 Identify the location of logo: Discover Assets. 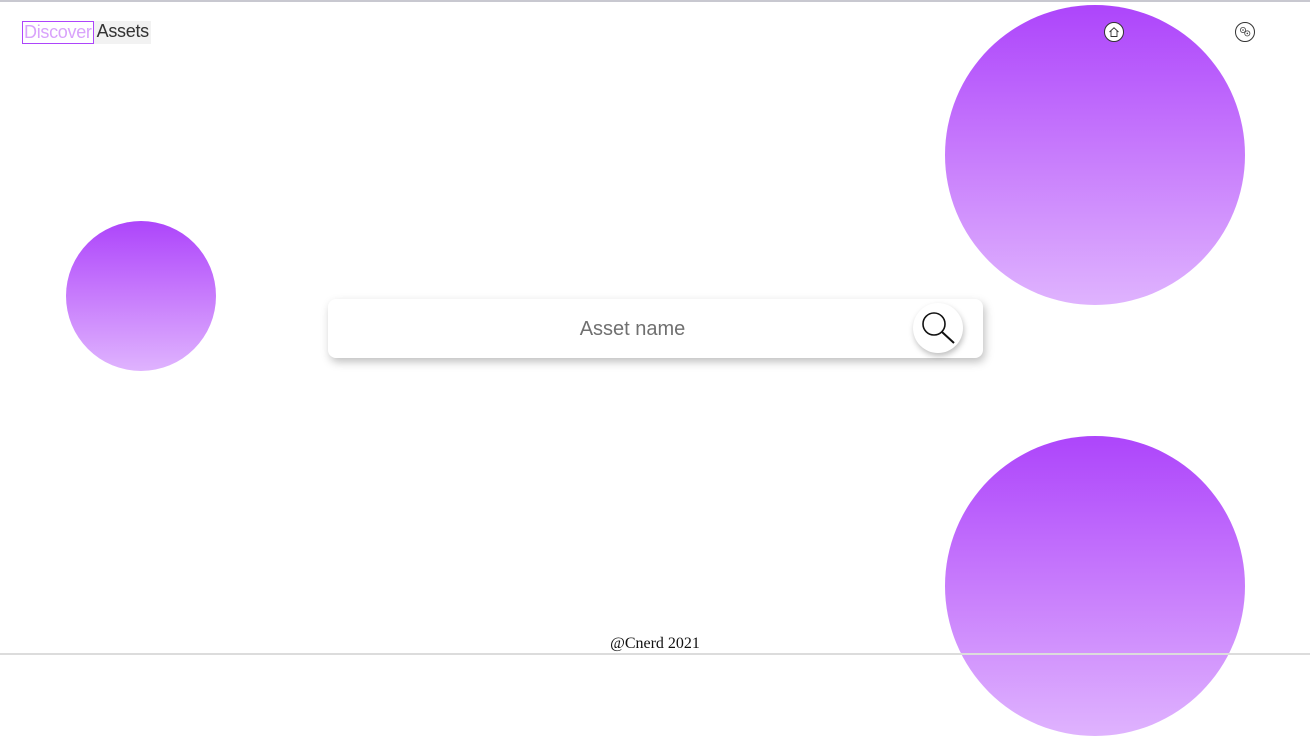
(86, 32).